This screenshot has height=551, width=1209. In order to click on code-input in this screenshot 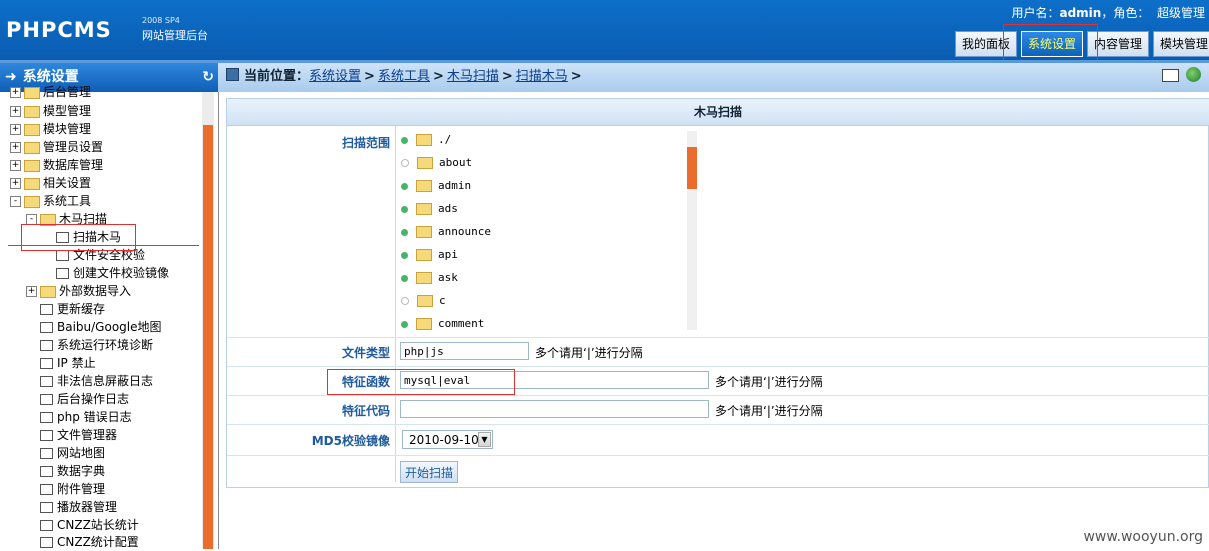, I will do `click(554, 409)`.